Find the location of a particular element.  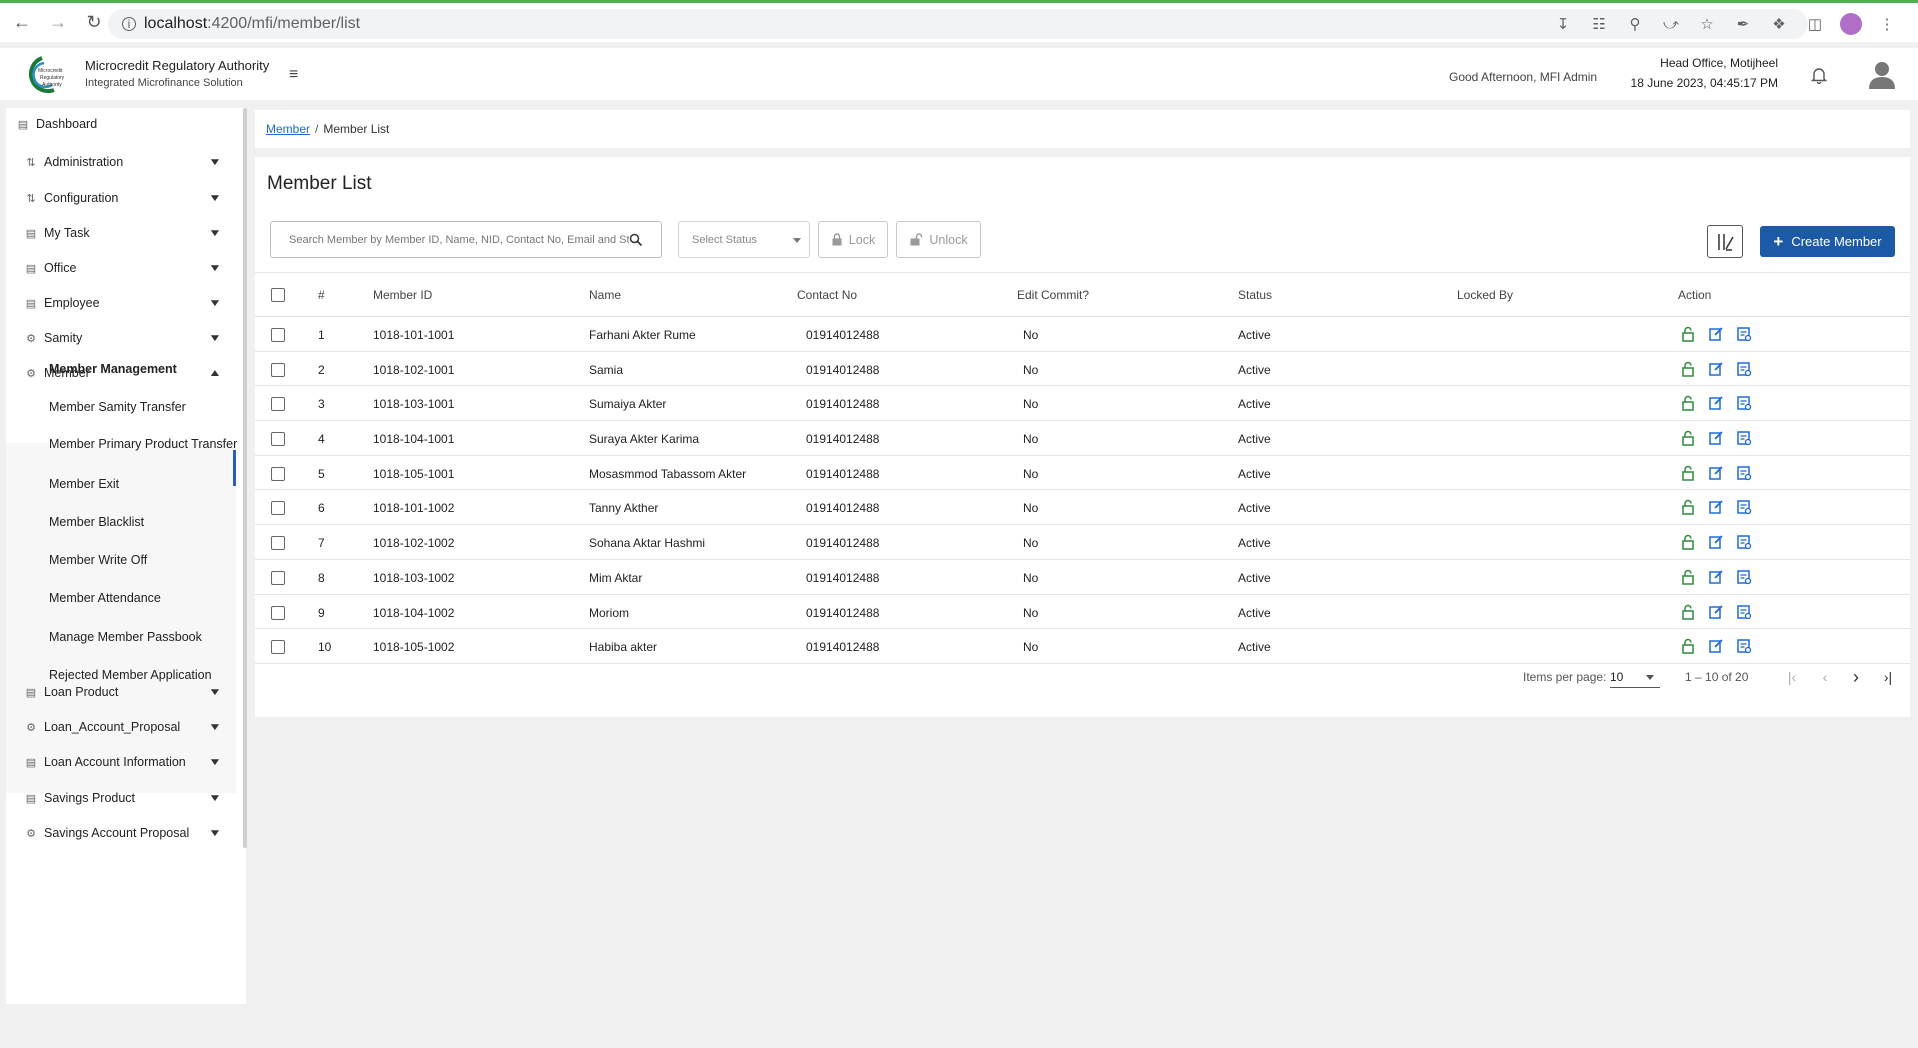

sidebar-item-loan-account-proposal: ⚙ Loan_Account_Proposal ▼ is located at coordinates (124, 727).